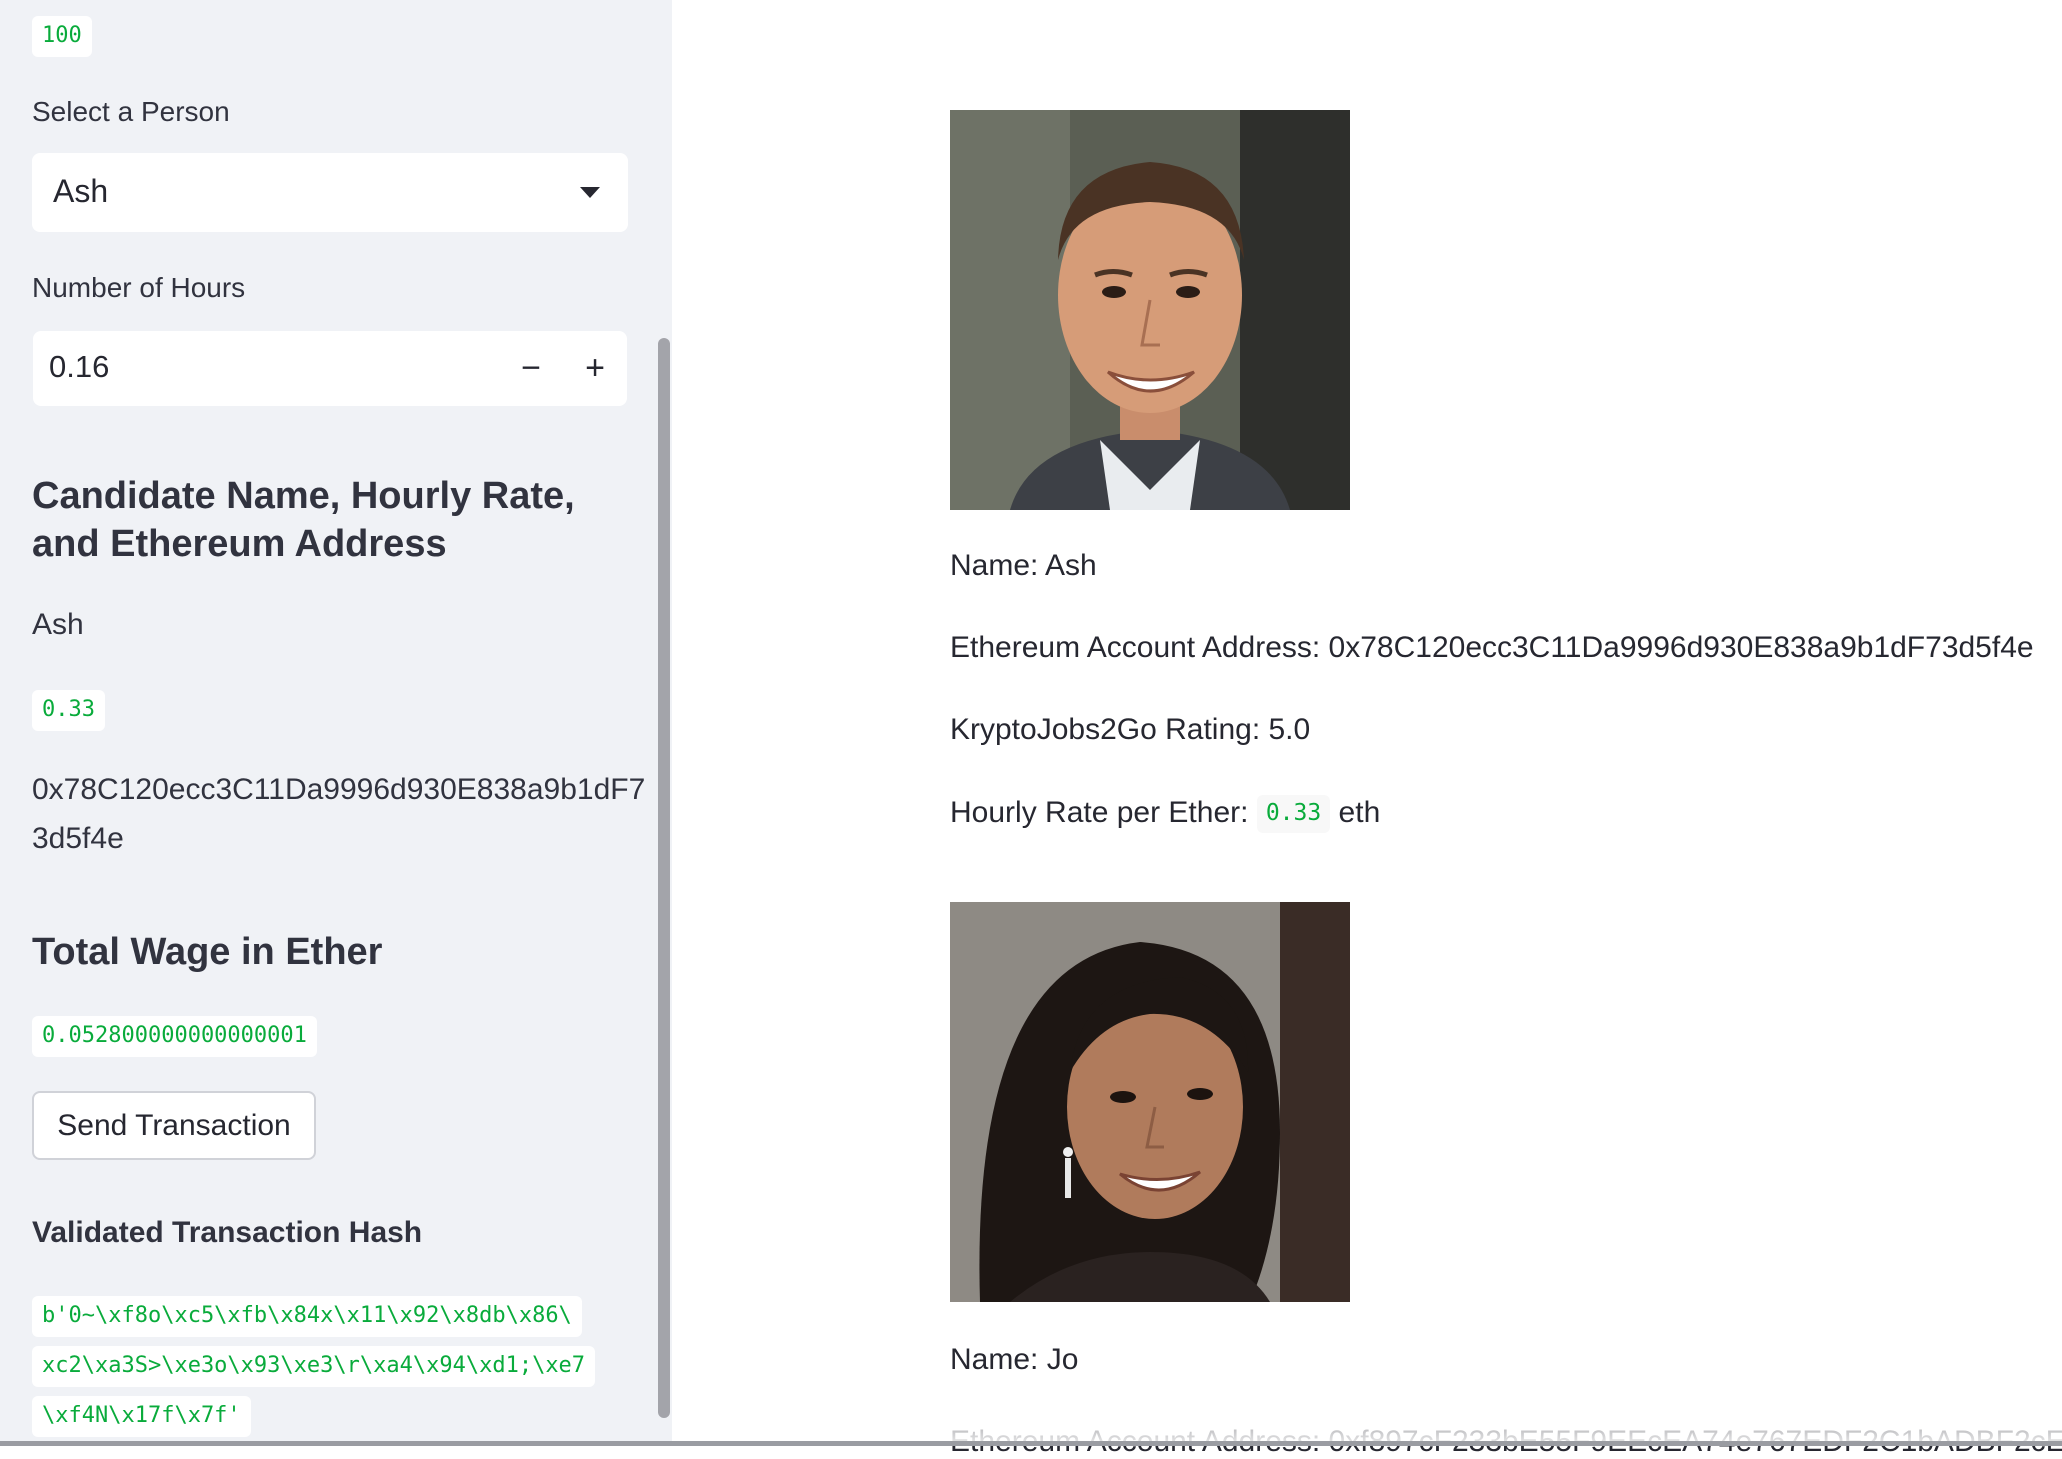  Describe the element at coordinates (1359, 812) in the screenshot. I see `rate-unit: eth` at that location.